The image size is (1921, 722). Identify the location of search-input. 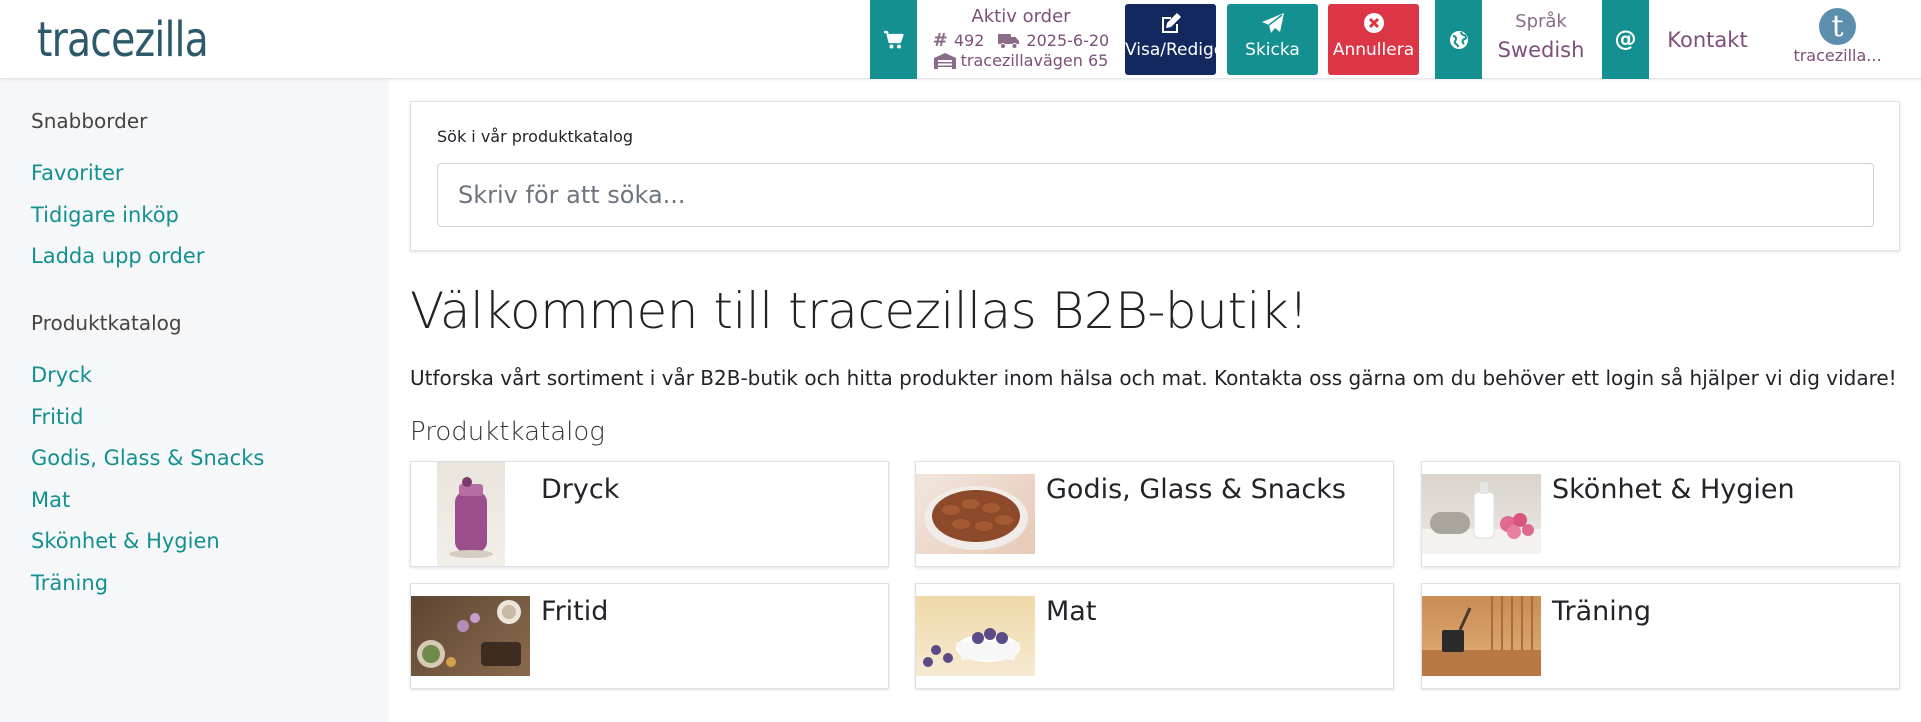
(1155, 195).